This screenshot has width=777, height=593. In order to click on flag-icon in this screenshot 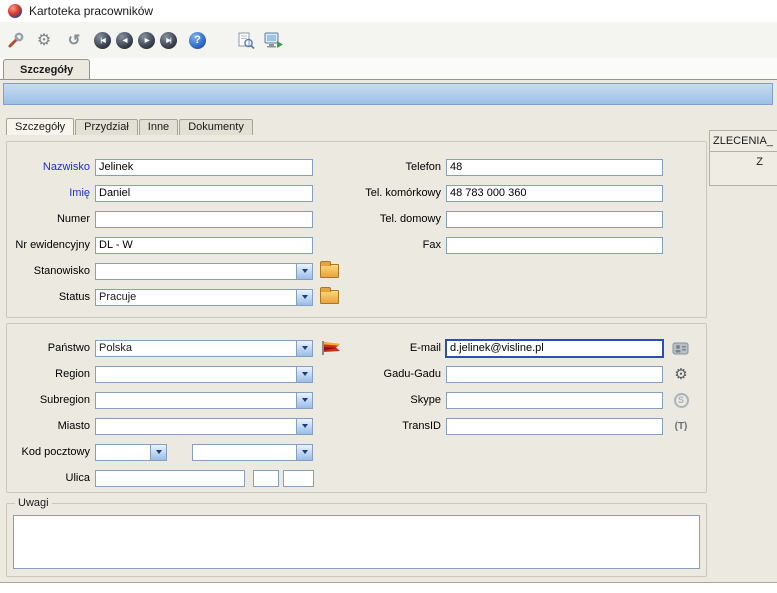, I will do `click(331, 348)`.